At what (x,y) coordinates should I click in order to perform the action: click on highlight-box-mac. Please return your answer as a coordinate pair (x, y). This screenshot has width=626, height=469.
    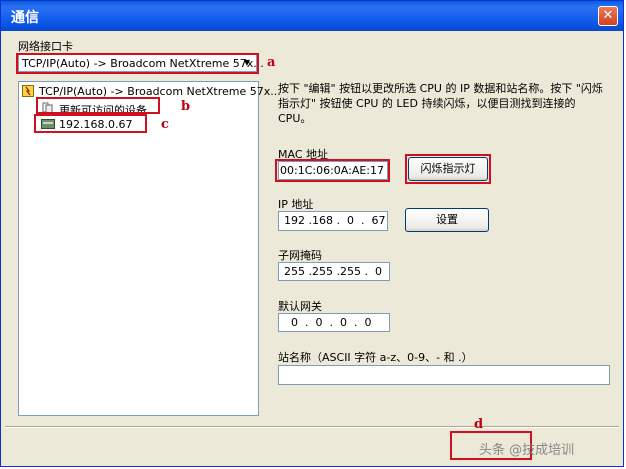
    Looking at the image, I should click on (332, 170).